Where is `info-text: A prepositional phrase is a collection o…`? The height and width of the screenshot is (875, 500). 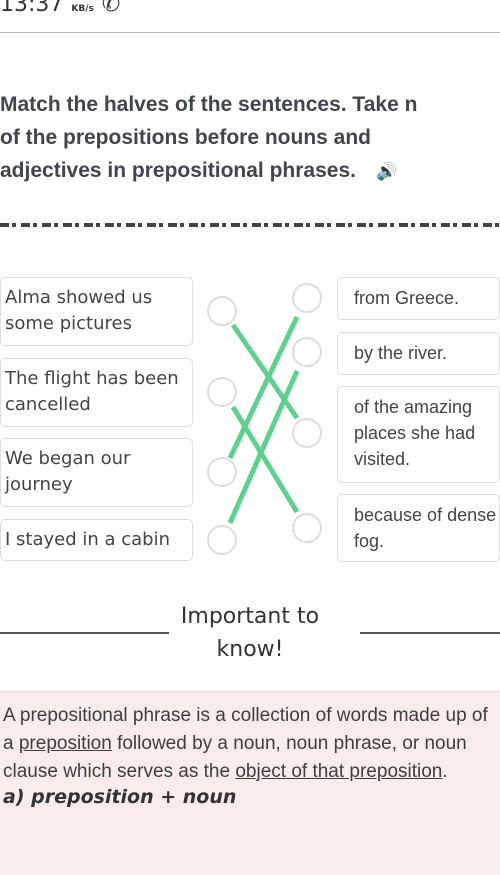
info-text: A prepositional phrase is a collection o… is located at coordinates (248, 744).